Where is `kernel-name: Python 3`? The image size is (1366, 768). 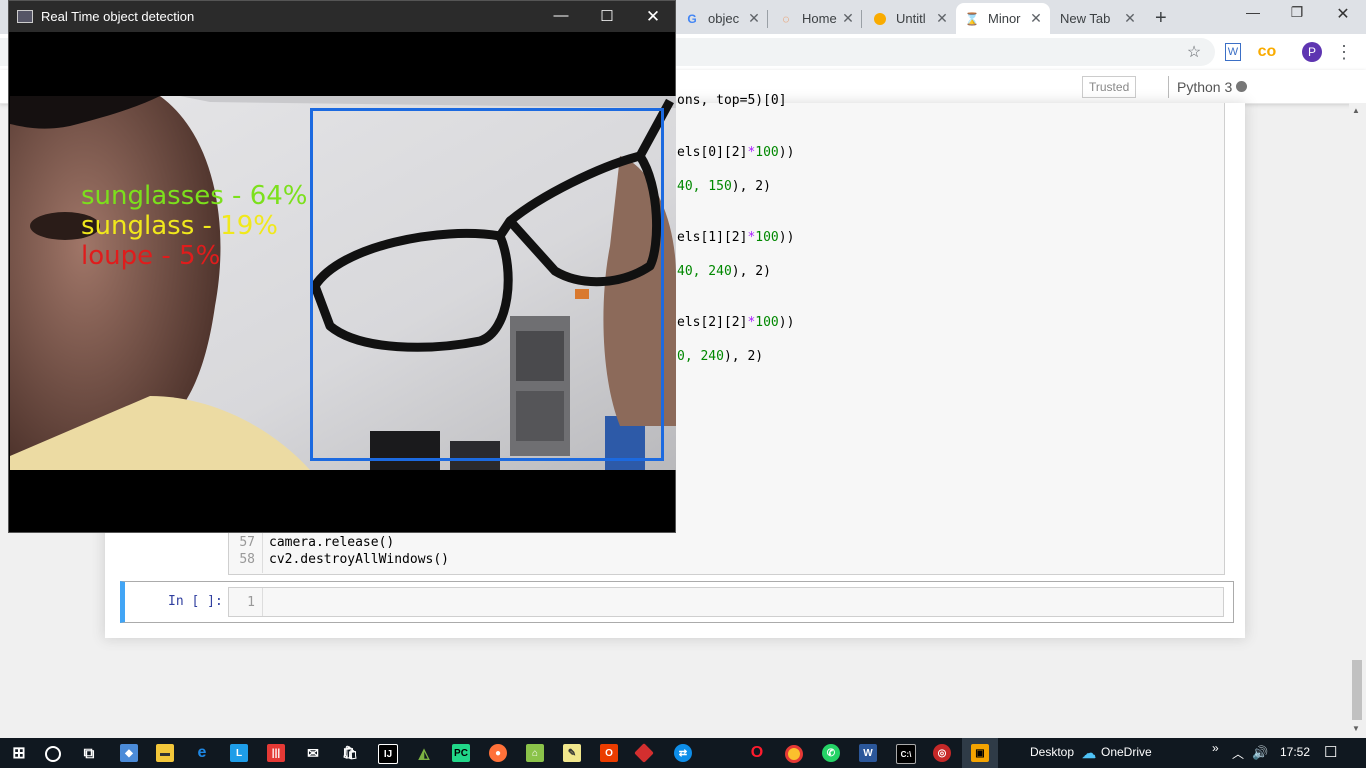 kernel-name: Python 3 is located at coordinates (1200, 87).